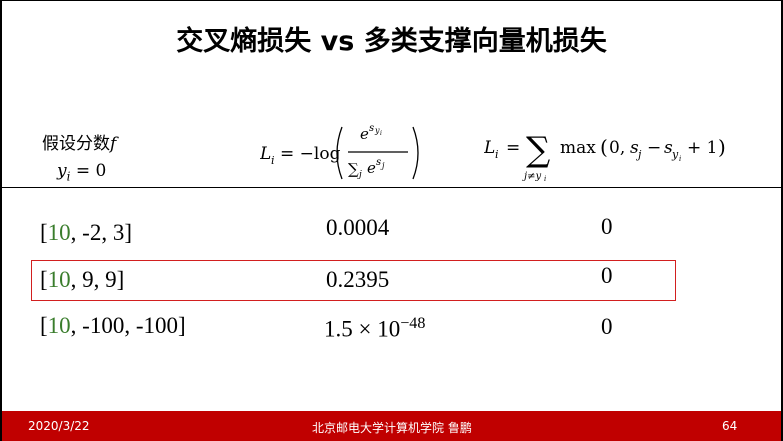  What do you see at coordinates (607, 326) in the screenshot?
I see `row-3-svm: 0` at bounding box center [607, 326].